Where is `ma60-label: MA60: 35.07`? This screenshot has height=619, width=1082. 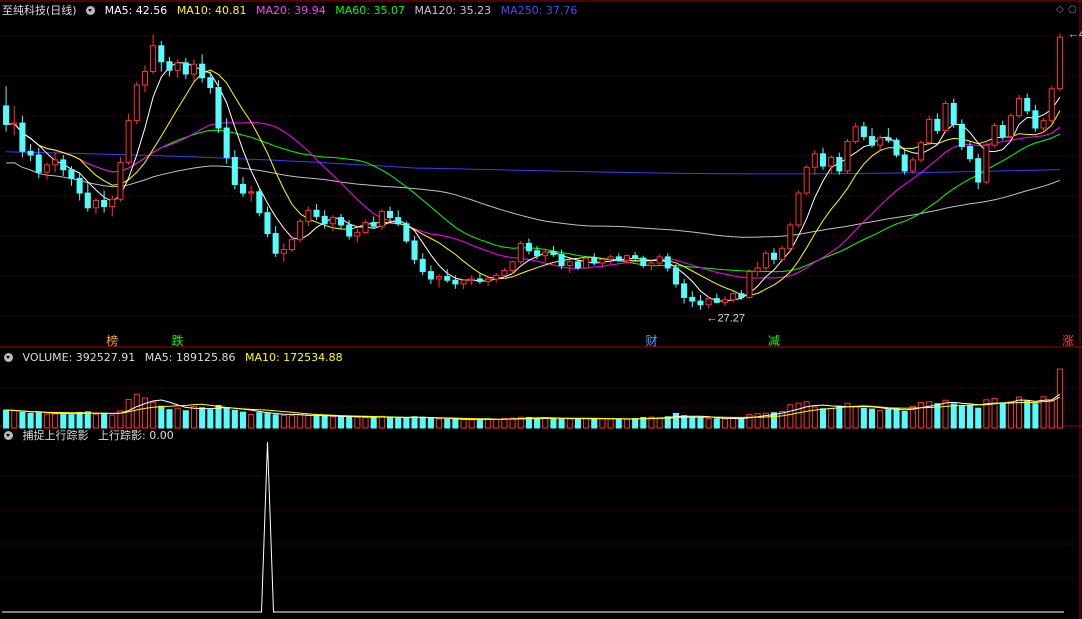
ma60-label: MA60: 35.07 is located at coordinates (370, 10).